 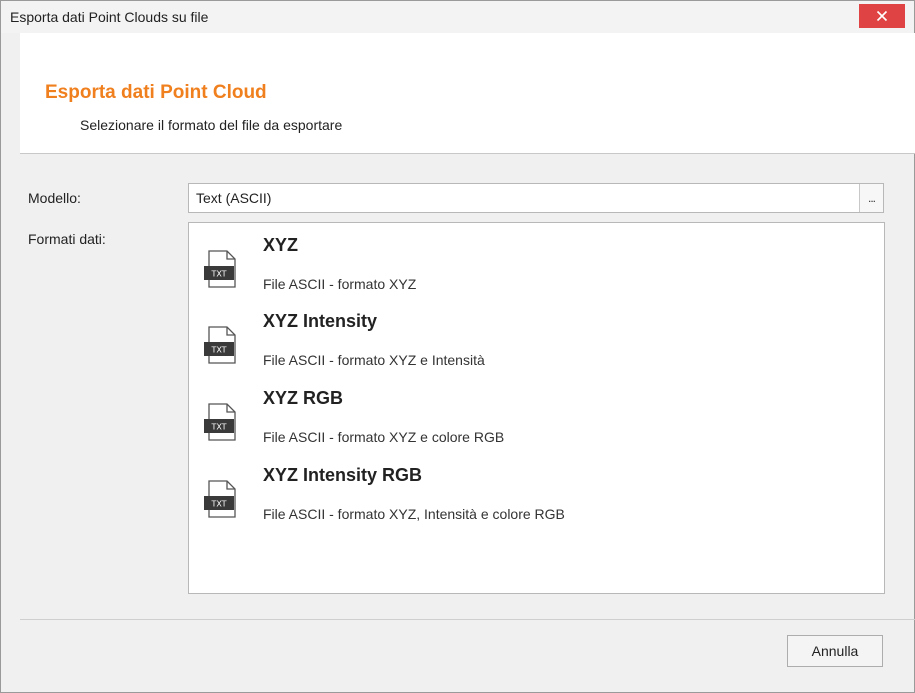 What do you see at coordinates (109, 17) in the screenshot?
I see `window-title: Esporta dati Point Clouds su file` at bounding box center [109, 17].